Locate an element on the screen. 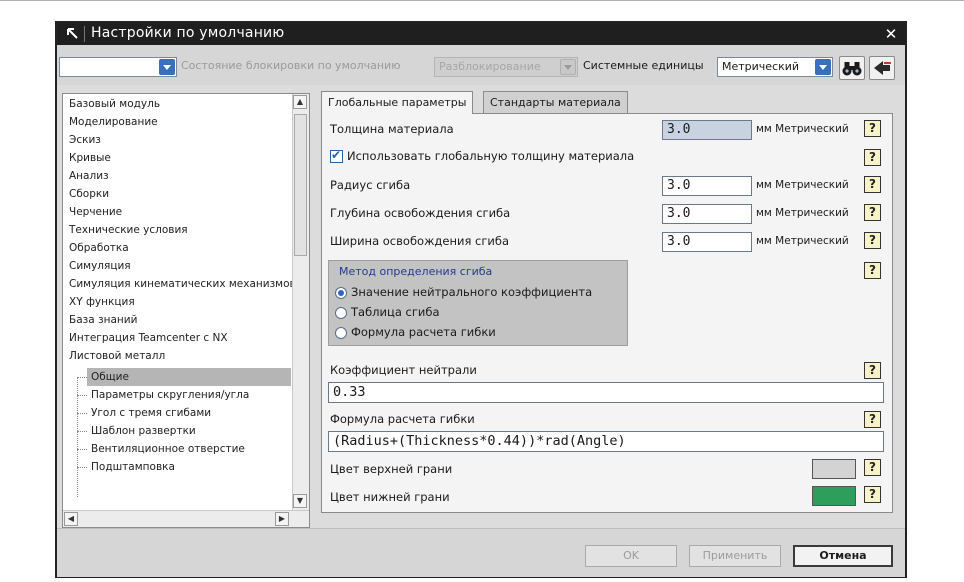 This screenshot has height=582, width=964. lock-state-label: Состояние блокировки по умолчанию is located at coordinates (291, 65).